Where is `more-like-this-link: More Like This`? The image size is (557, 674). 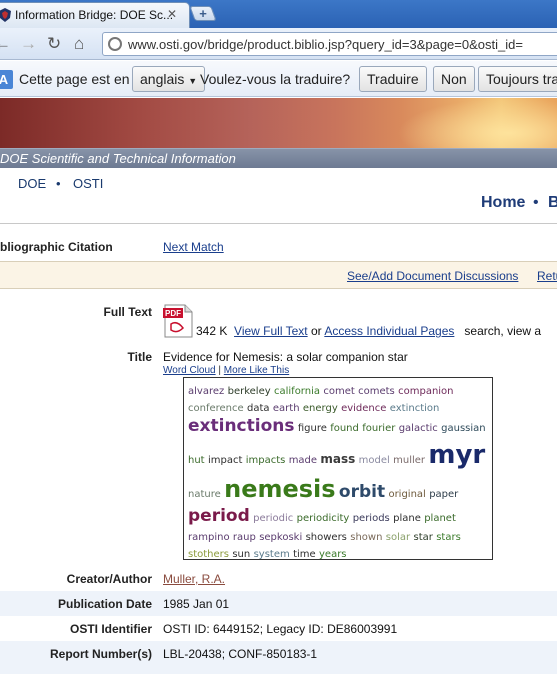 more-like-this-link: More Like This is located at coordinates (256, 370).